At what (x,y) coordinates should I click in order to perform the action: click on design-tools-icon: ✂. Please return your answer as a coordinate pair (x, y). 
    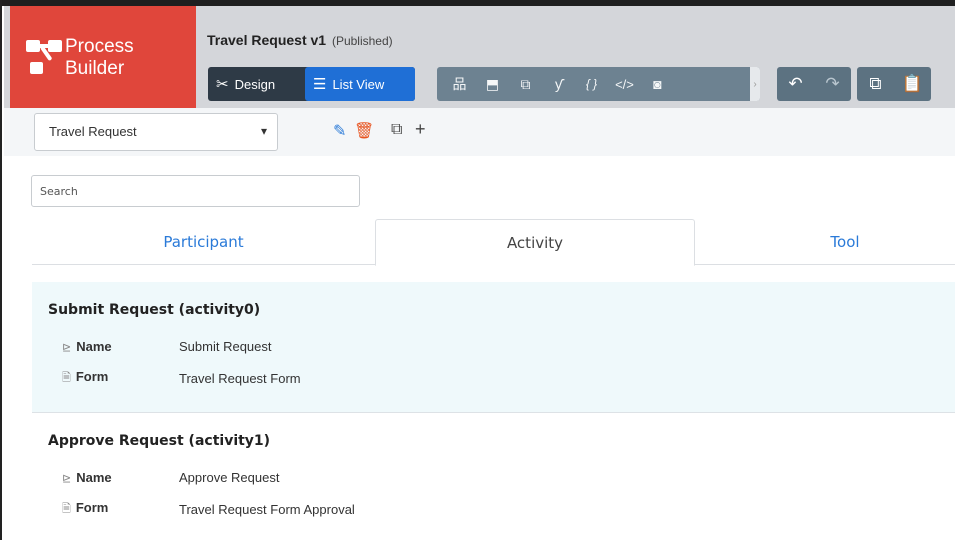
    Looking at the image, I should click on (222, 84).